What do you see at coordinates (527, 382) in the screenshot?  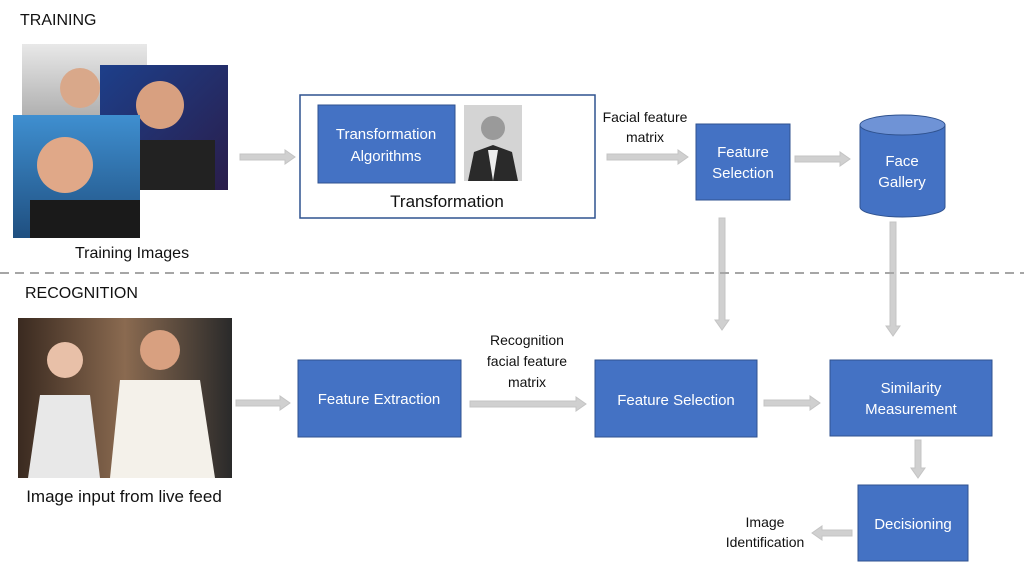 I see `recognition-matrix-line3: matrix` at bounding box center [527, 382].